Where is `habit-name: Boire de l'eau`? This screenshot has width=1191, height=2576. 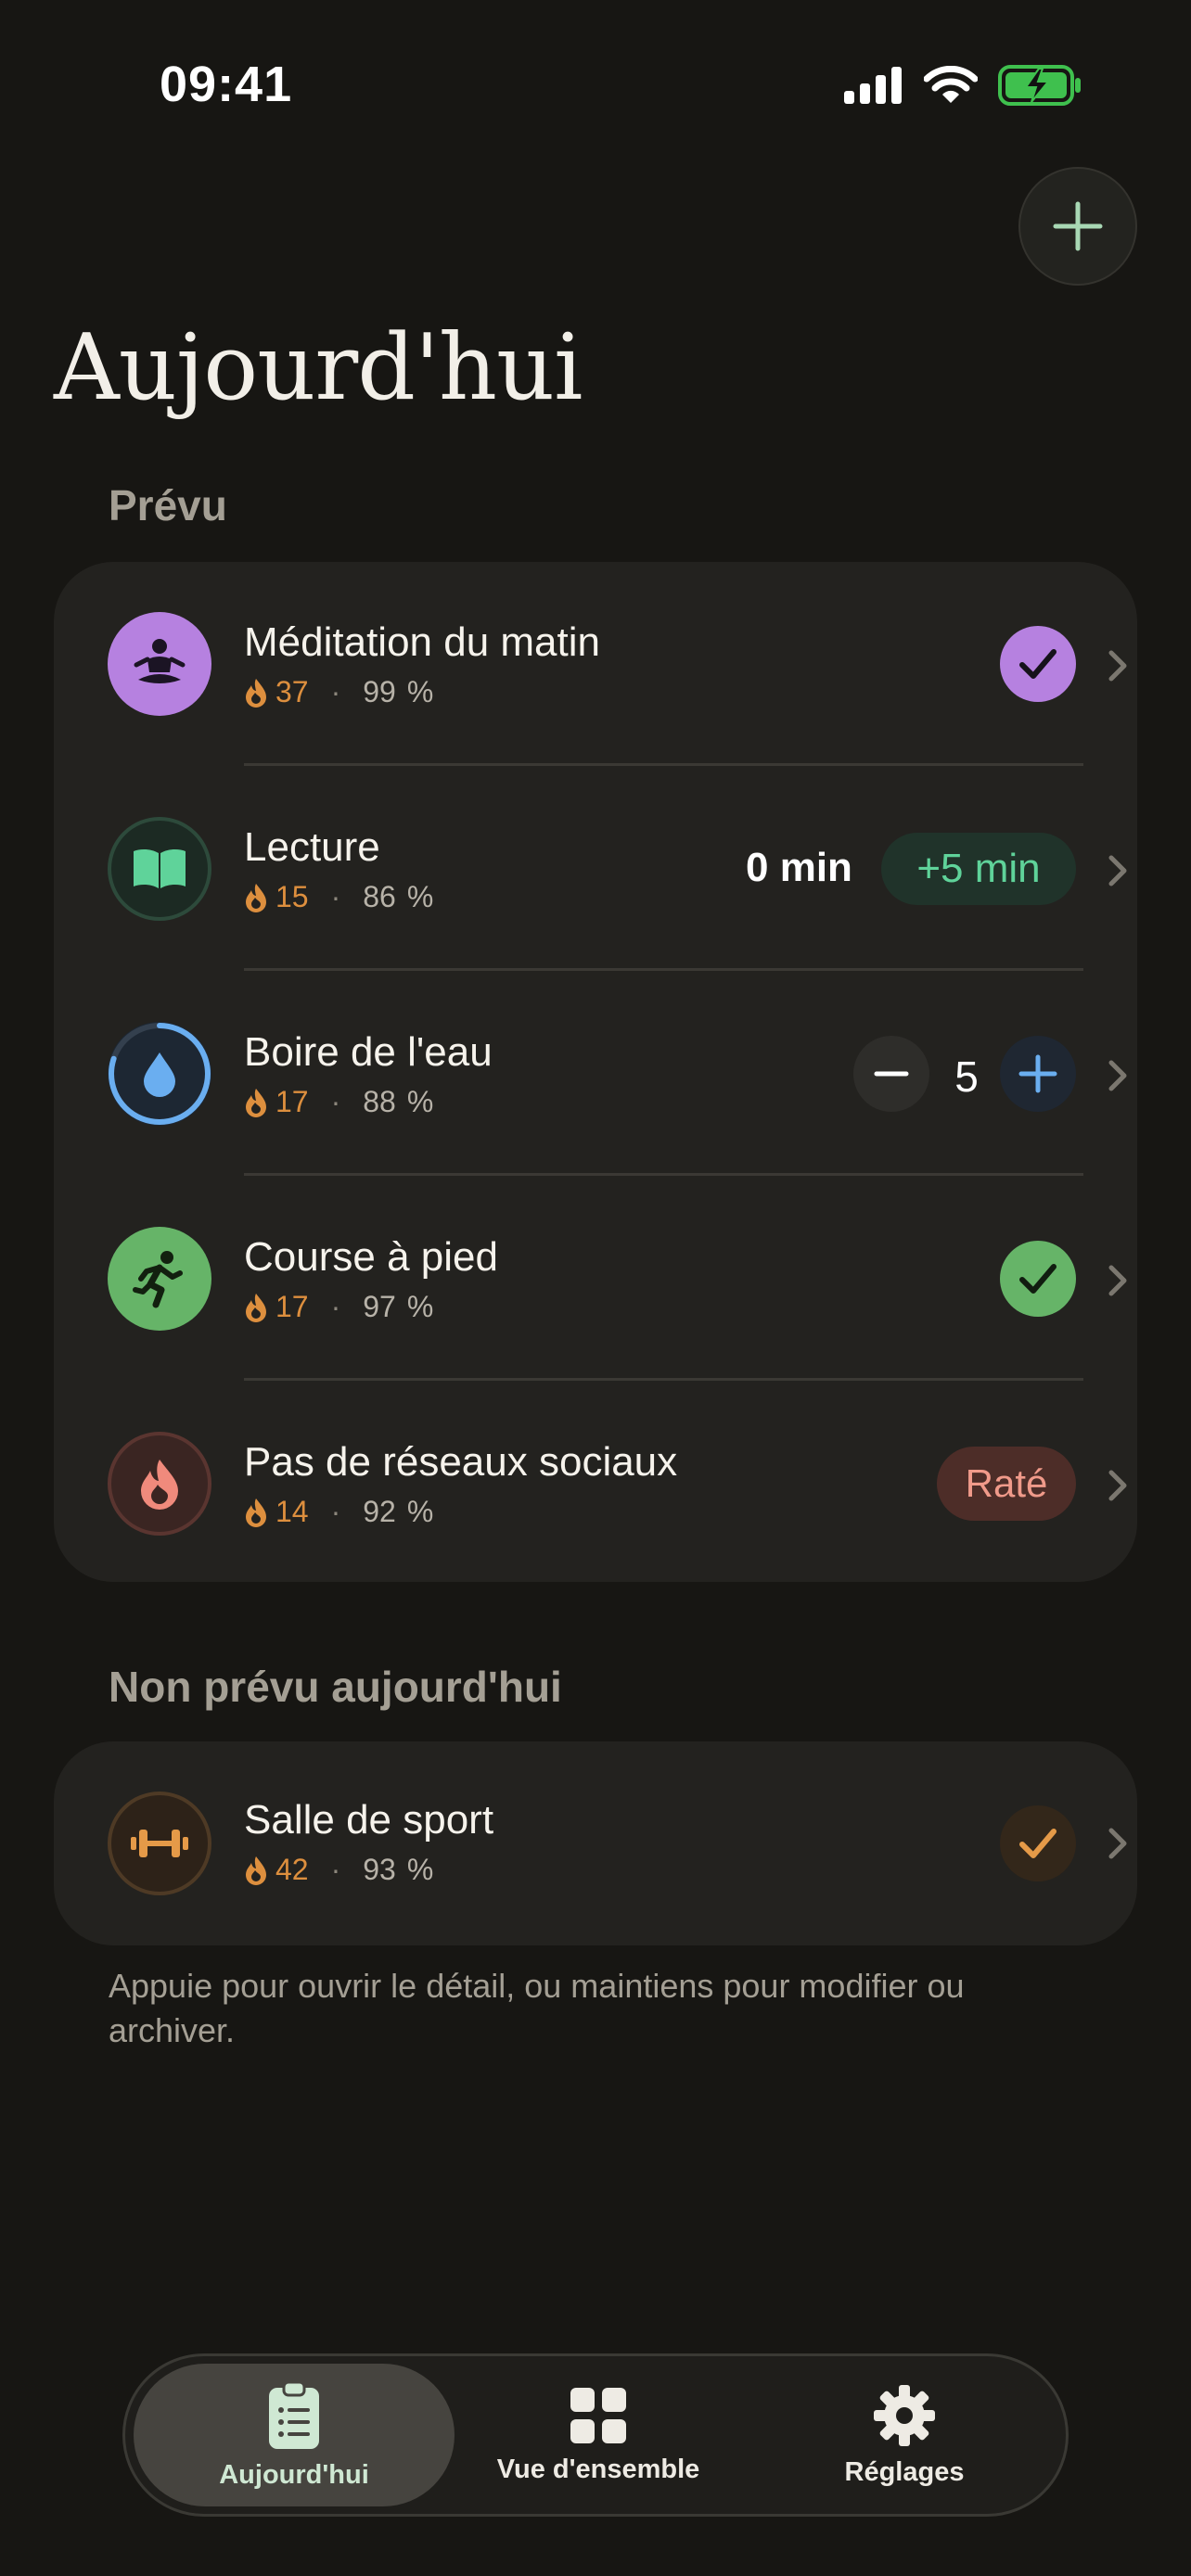
habit-name: Boire de l'eau is located at coordinates (368, 1052).